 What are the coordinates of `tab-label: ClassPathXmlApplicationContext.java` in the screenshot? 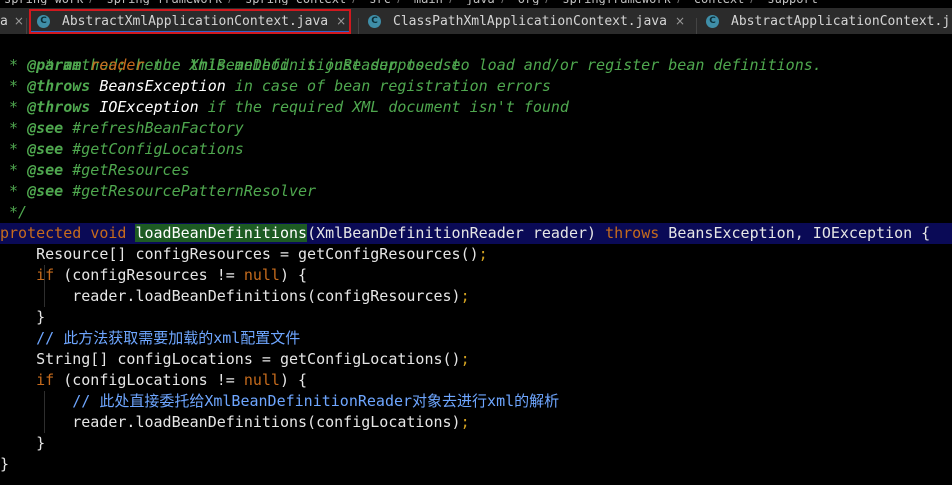 It's located at (530, 21).